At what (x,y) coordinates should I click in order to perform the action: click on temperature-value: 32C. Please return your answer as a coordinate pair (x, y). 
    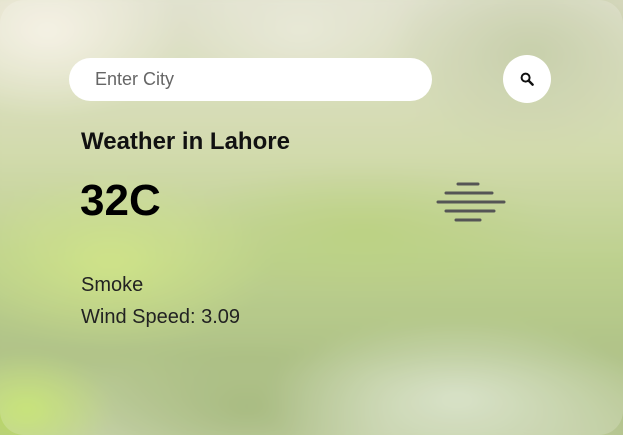
    Looking at the image, I should click on (120, 200).